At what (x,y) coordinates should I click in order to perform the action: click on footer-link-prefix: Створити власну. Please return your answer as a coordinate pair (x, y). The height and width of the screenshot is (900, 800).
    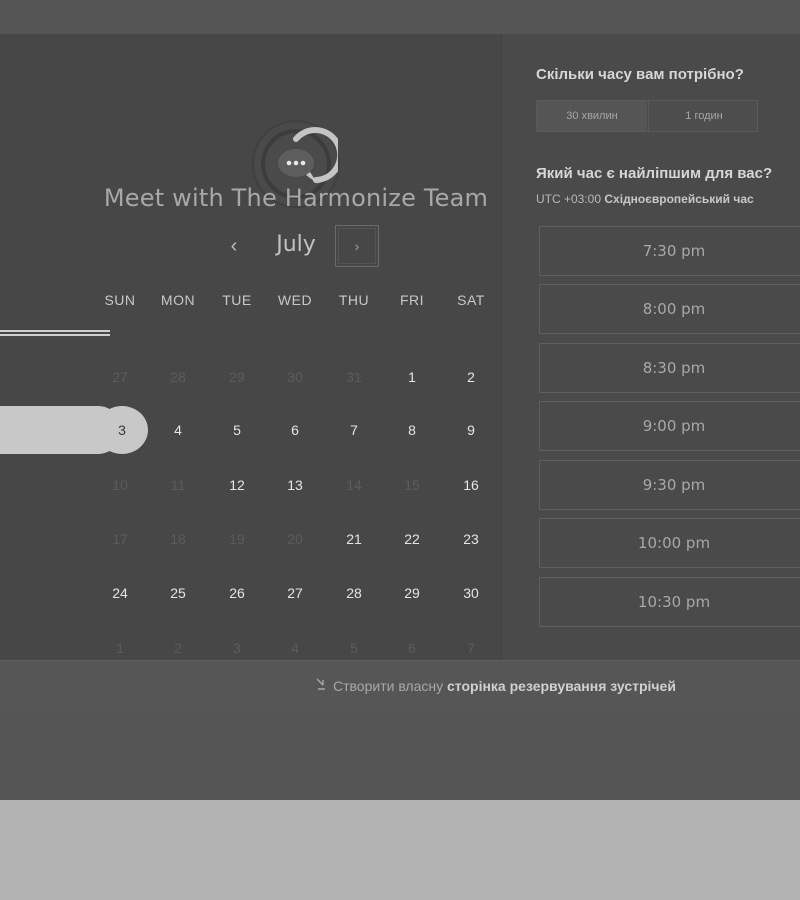
    Looking at the image, I should click on (388, 686).